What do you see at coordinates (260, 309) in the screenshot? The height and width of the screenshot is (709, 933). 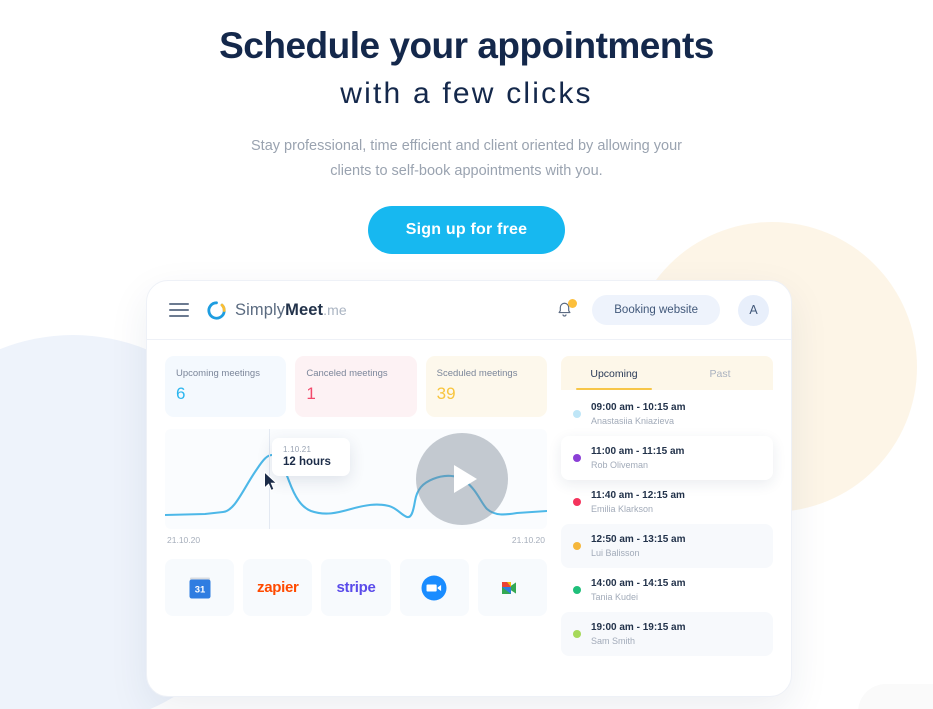 I see `logo-prefix: Simply` at bounding box center [260, 309].